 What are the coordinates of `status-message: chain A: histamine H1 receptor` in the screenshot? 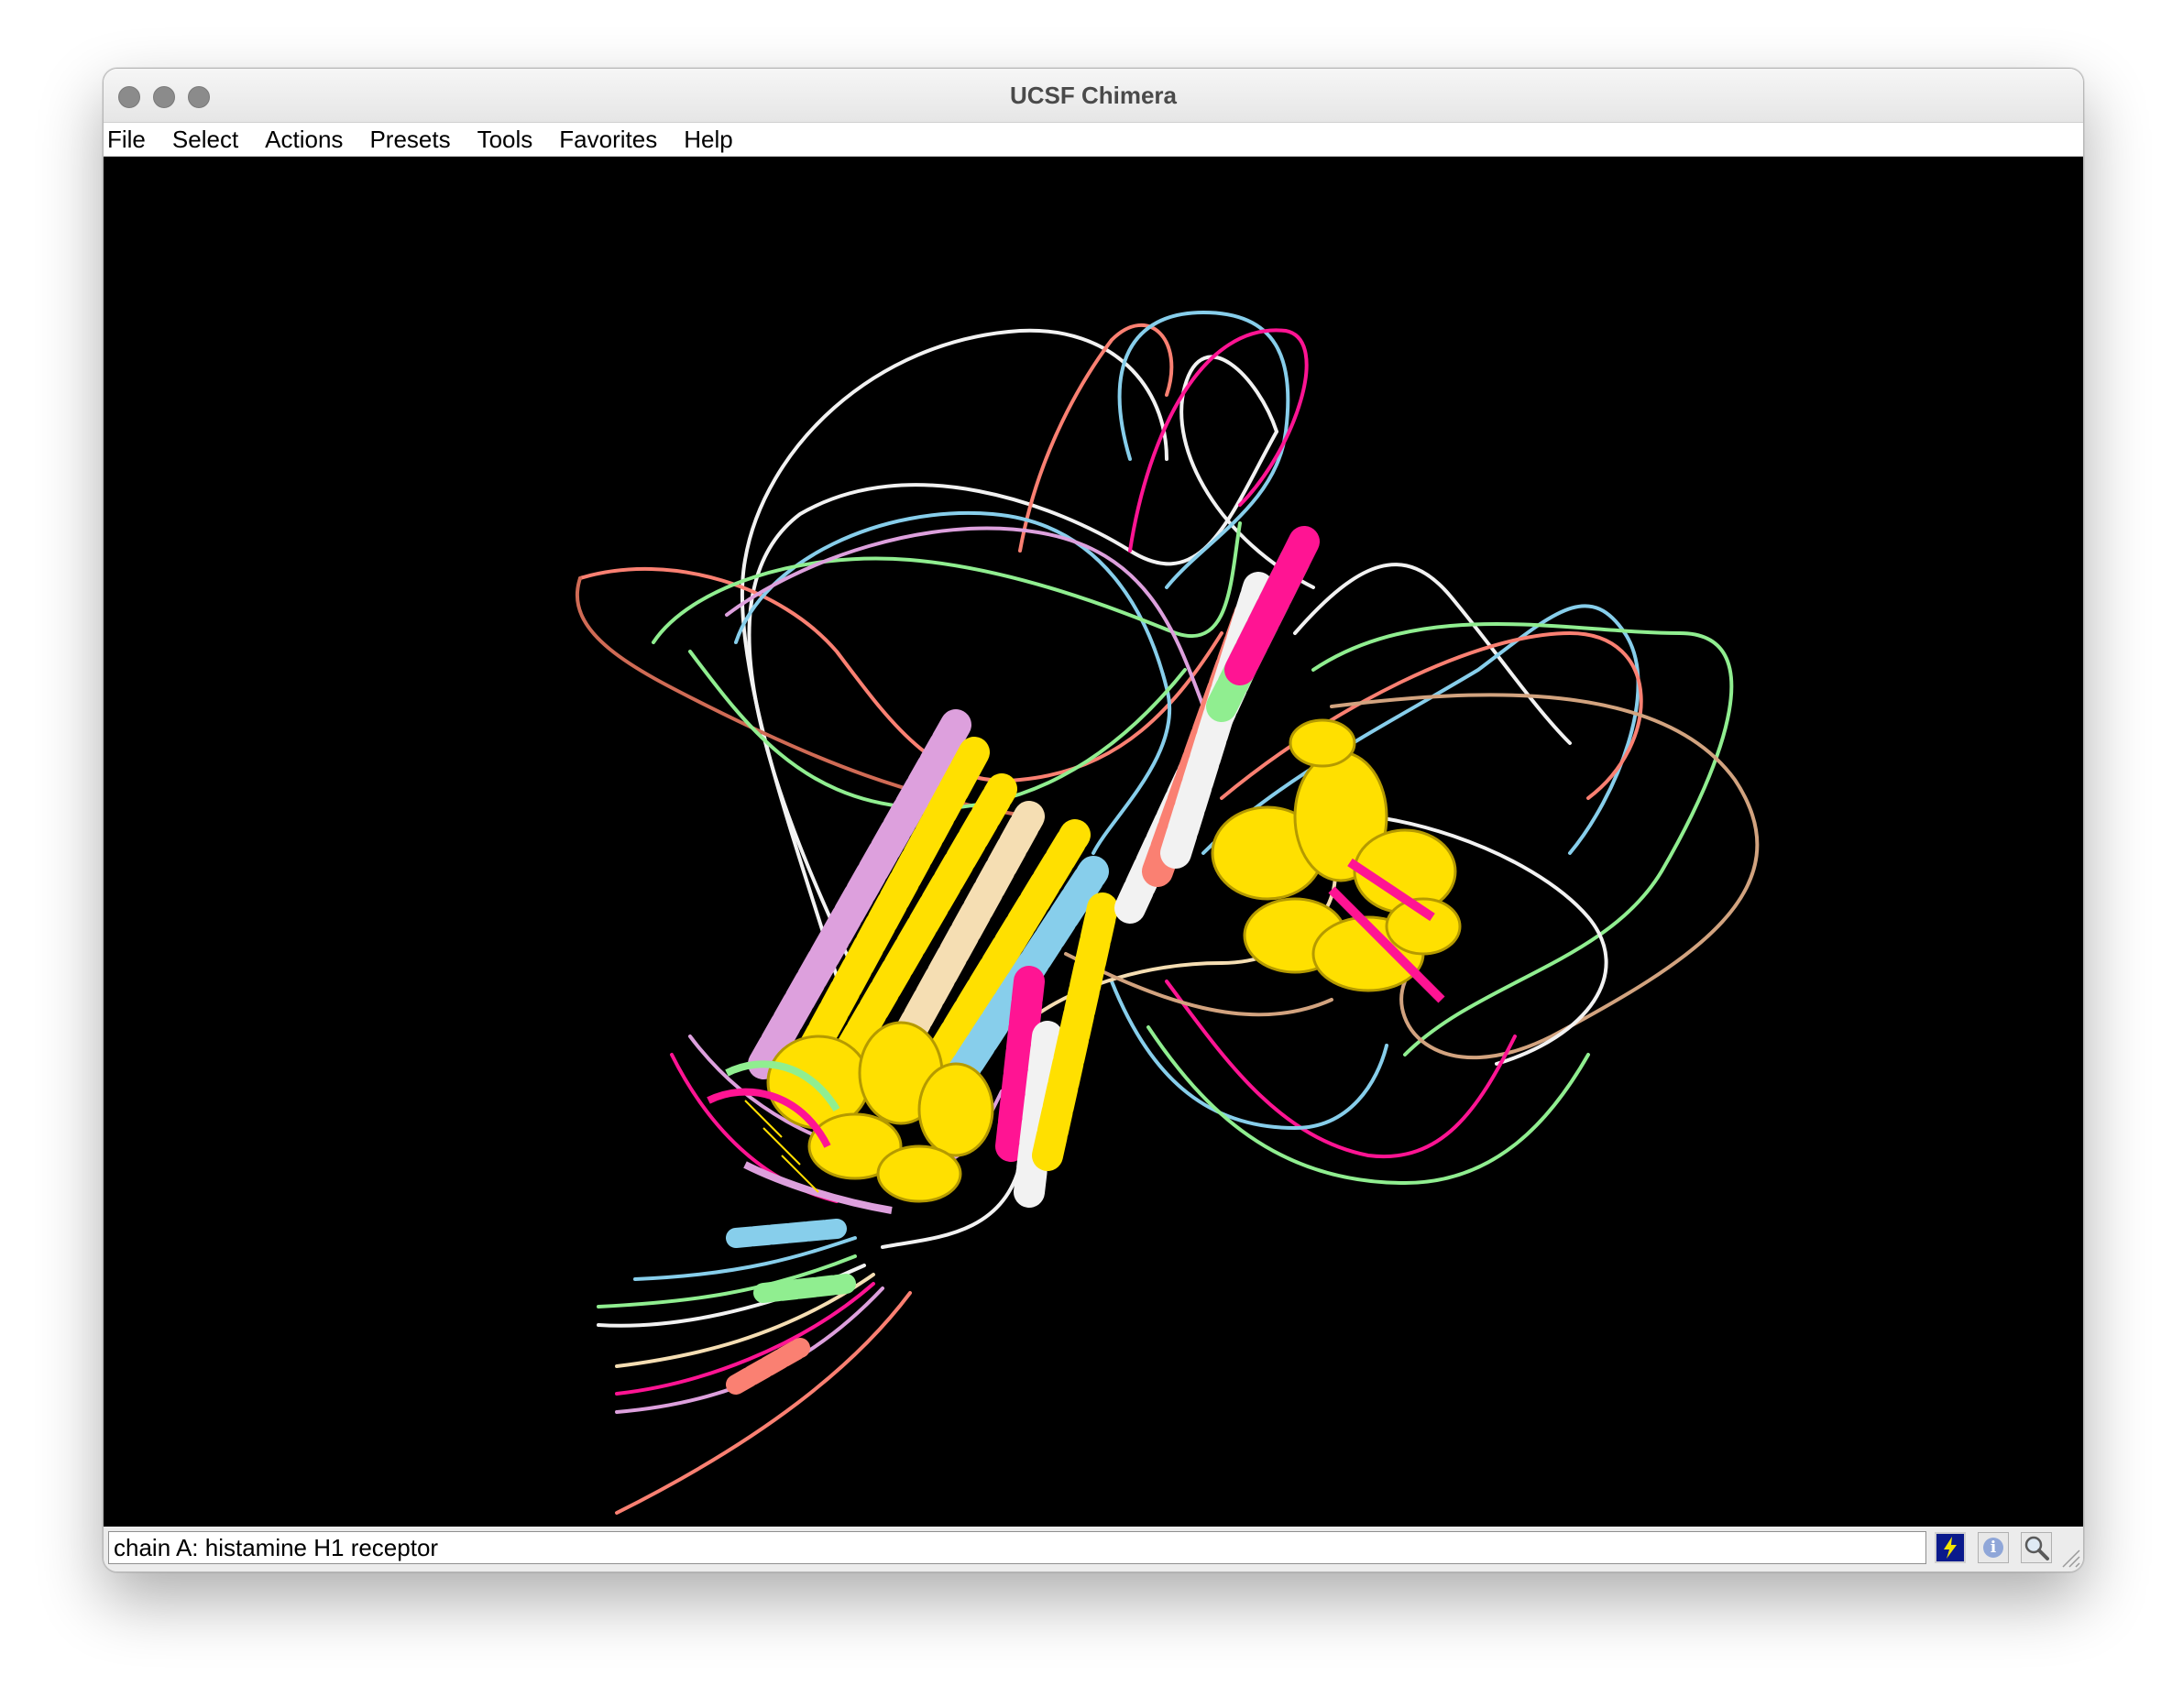 It's located at (1017, 1548).